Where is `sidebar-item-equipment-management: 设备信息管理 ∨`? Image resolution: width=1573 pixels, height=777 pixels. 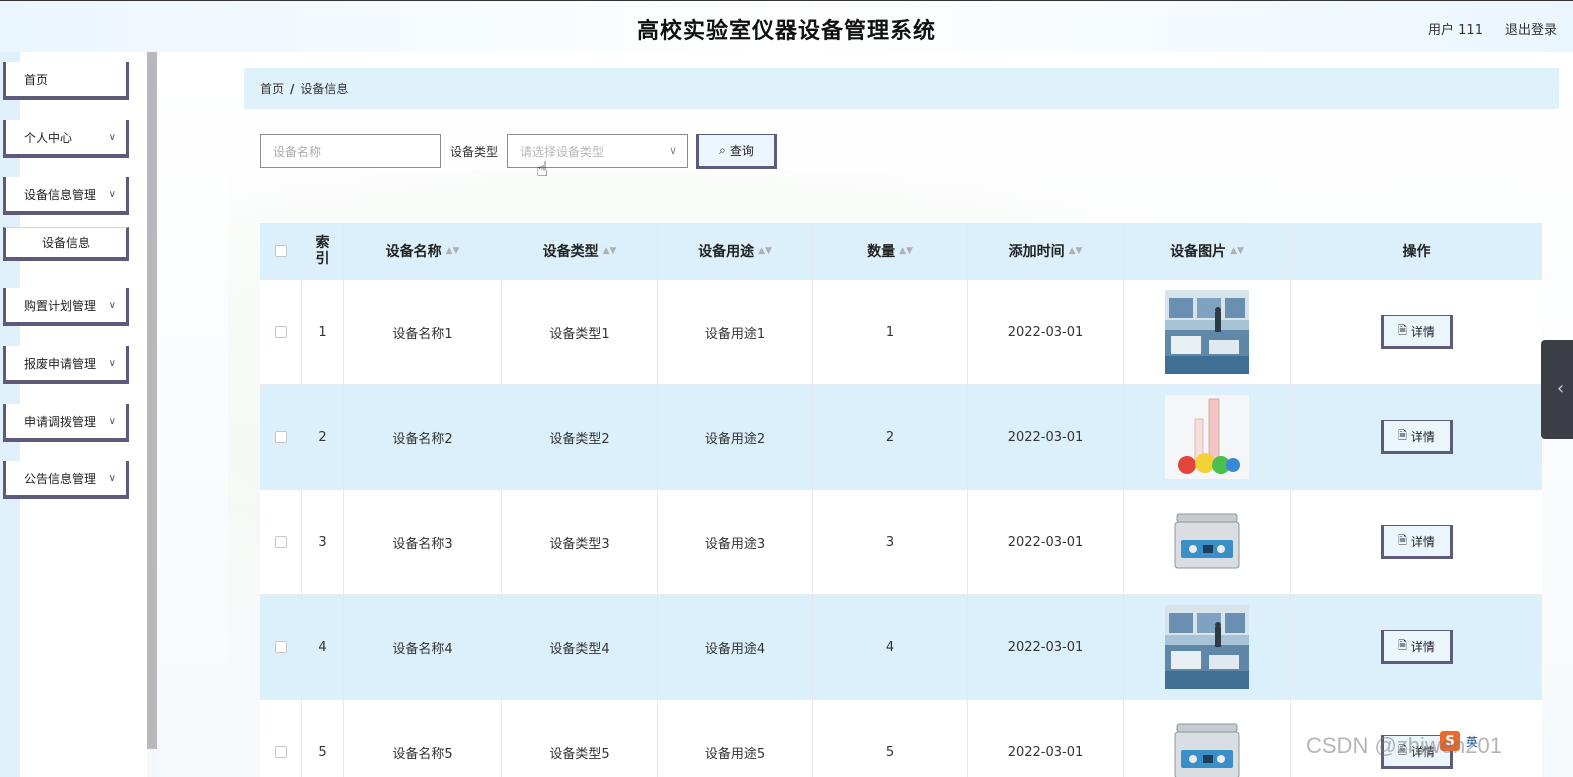 sidebar-item-equipment-management: 设备信息管理 ∨ is located at coordinates (66, 196).